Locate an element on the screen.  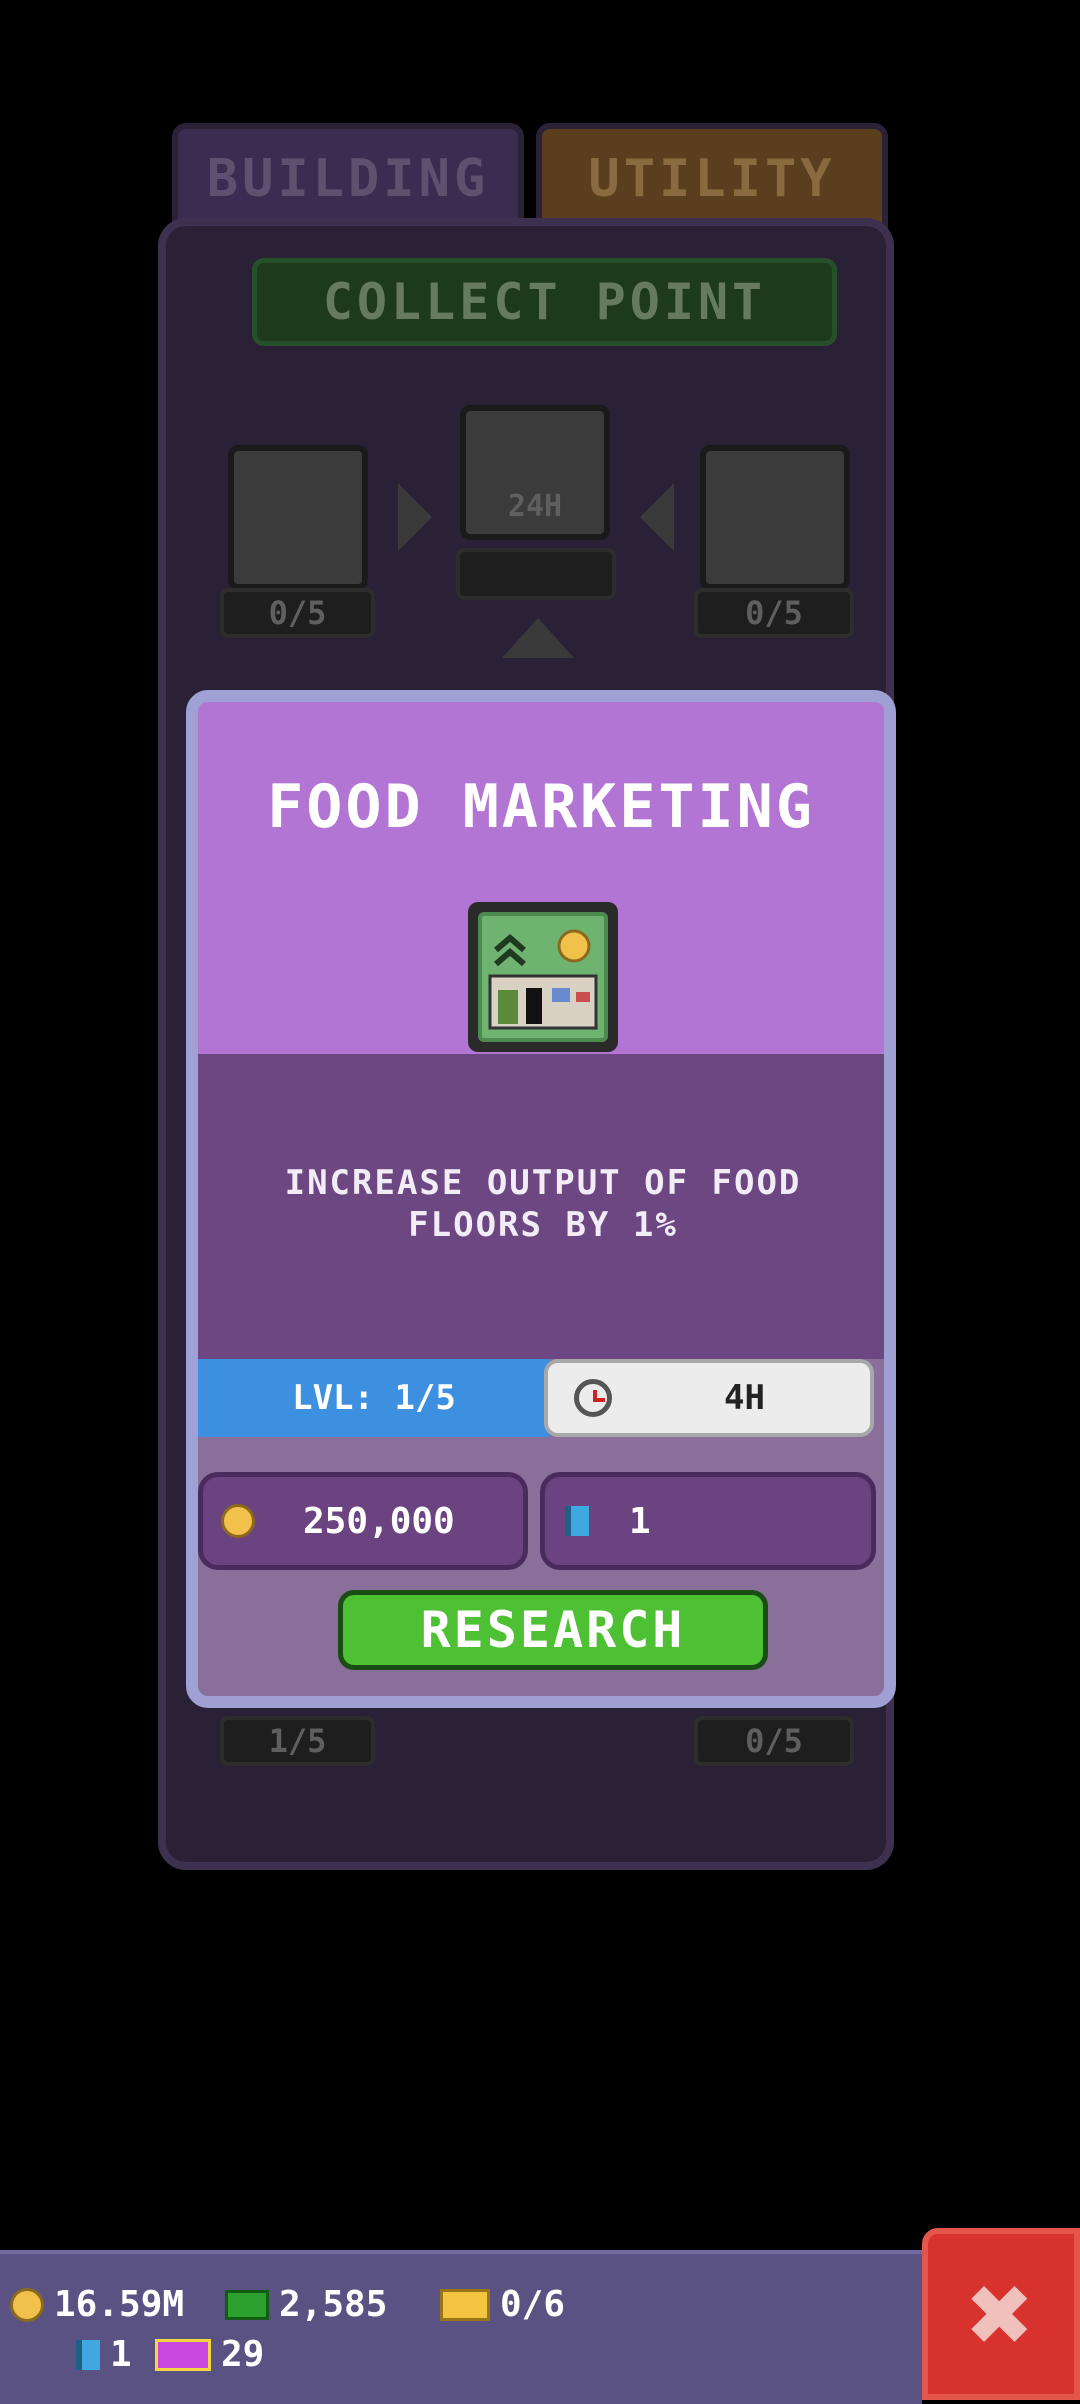
coin-cost: 250,000 is located at coordinates (363, 1521).